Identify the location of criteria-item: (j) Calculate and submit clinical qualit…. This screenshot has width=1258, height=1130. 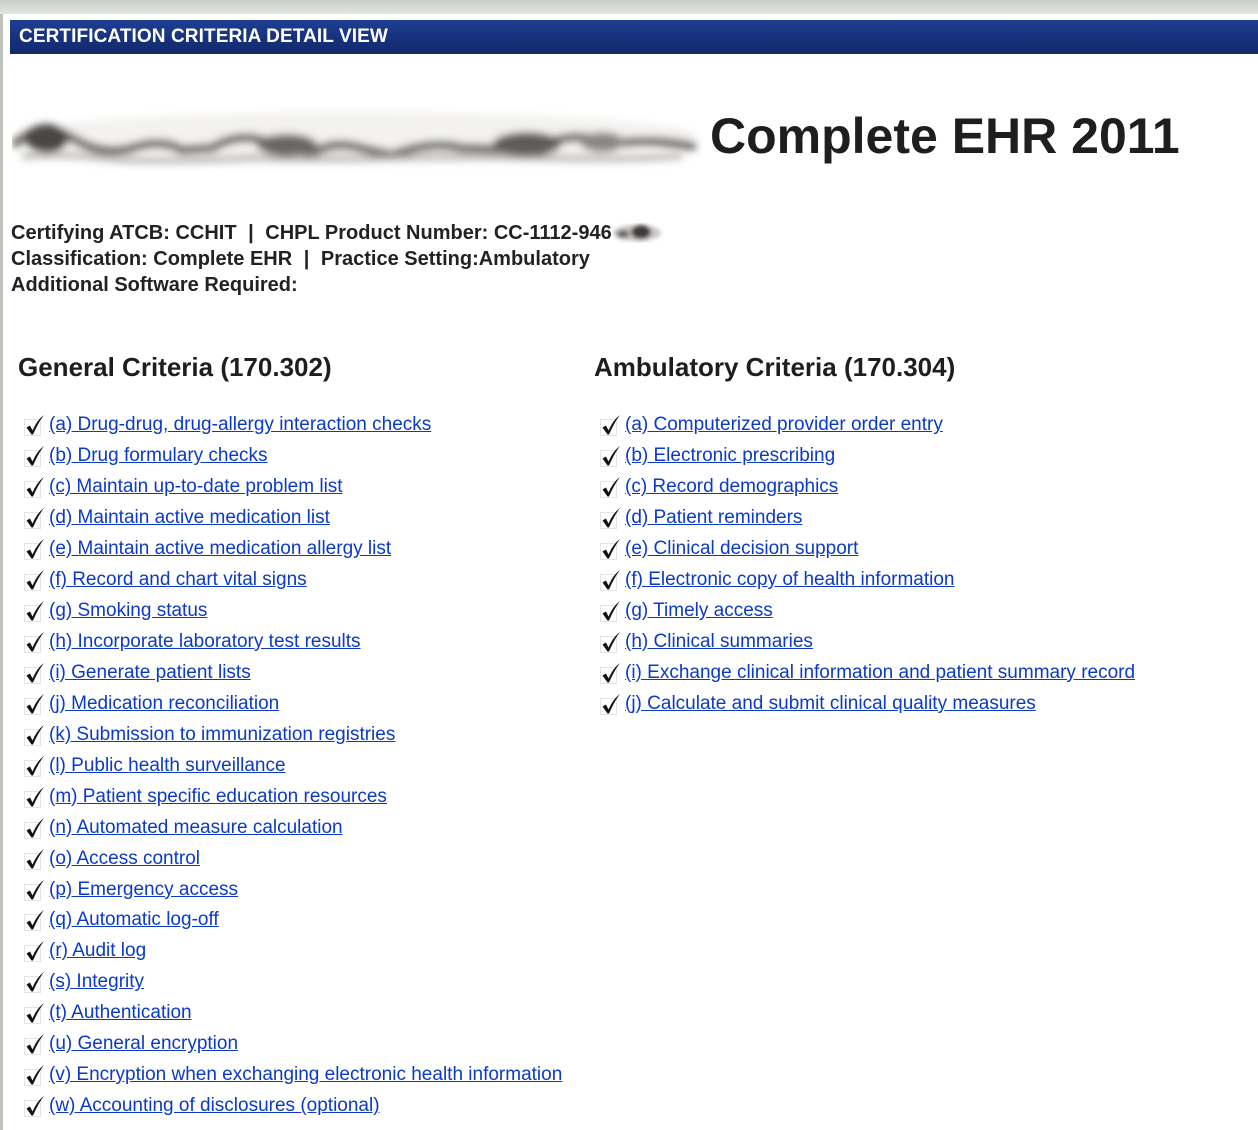
(867, 703).